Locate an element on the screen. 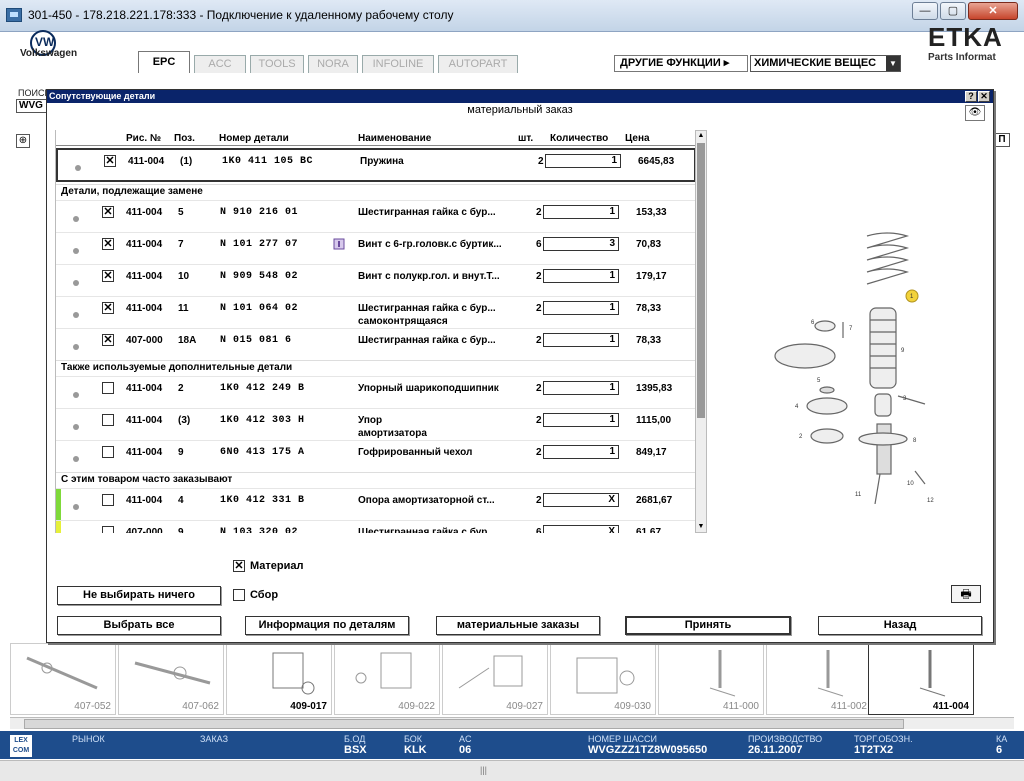  search-input: WVG is located at coordinates (32, 106).